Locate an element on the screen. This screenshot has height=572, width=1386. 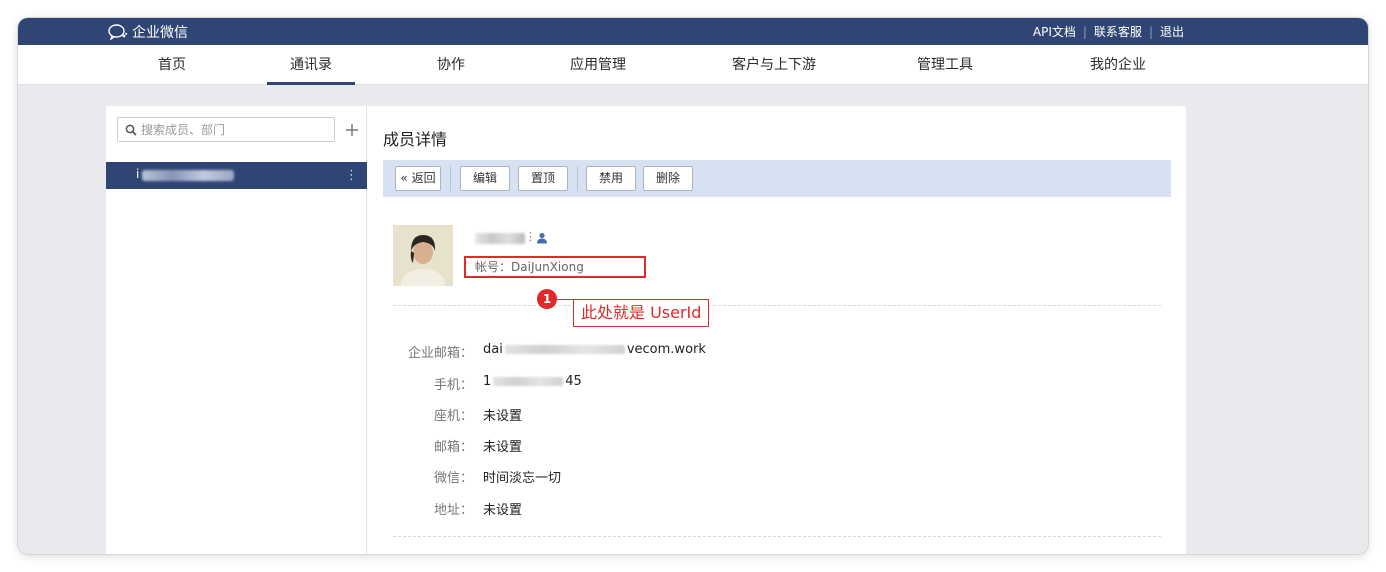
back-button: « 返回 is located at coordinates (418, 178).